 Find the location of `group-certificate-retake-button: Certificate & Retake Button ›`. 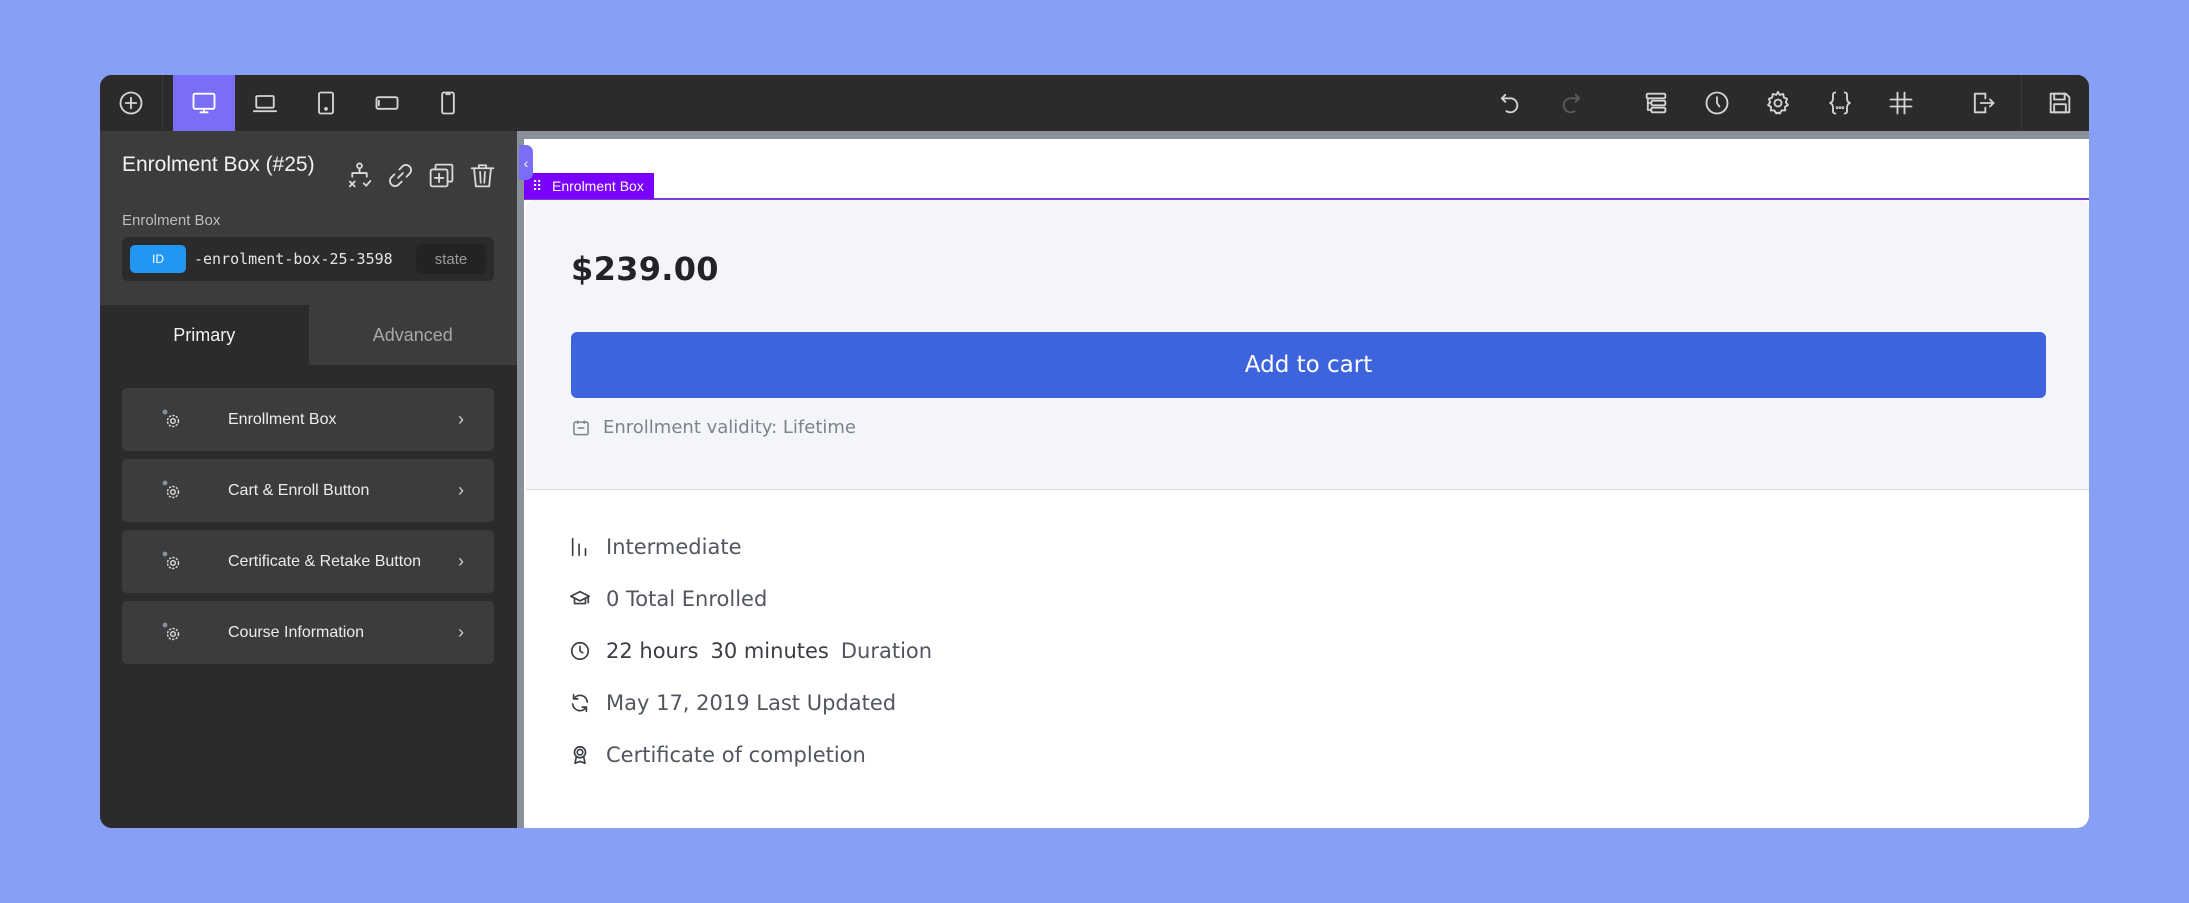

group-certificate-retake-button: Certificate & Retake Button › is located at coordinates (308, 561).